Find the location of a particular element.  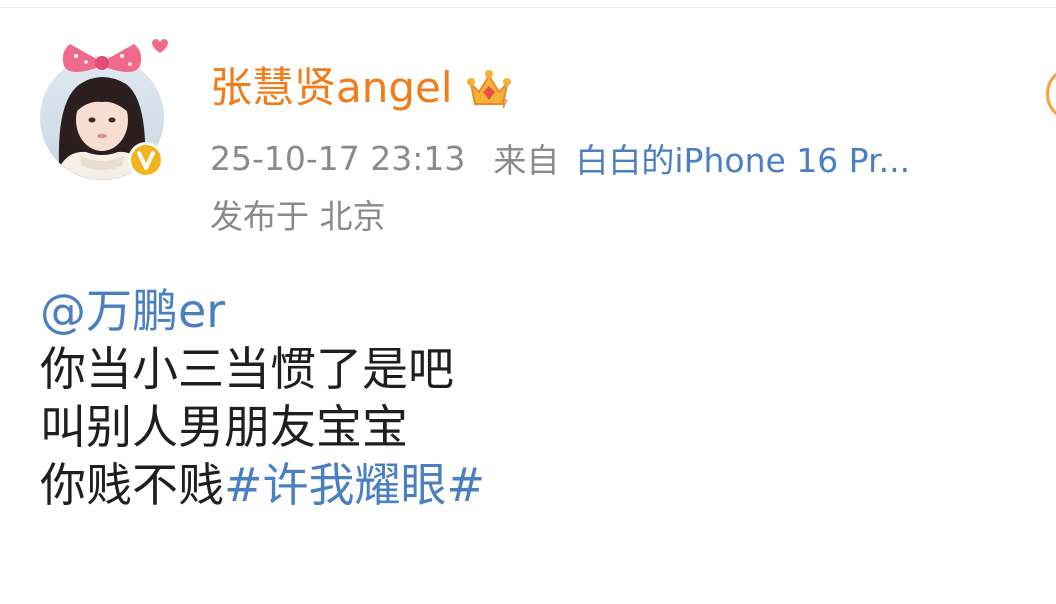

content-line-2: 你当小三当惯了是吧 is located at coordinates (247, 369).